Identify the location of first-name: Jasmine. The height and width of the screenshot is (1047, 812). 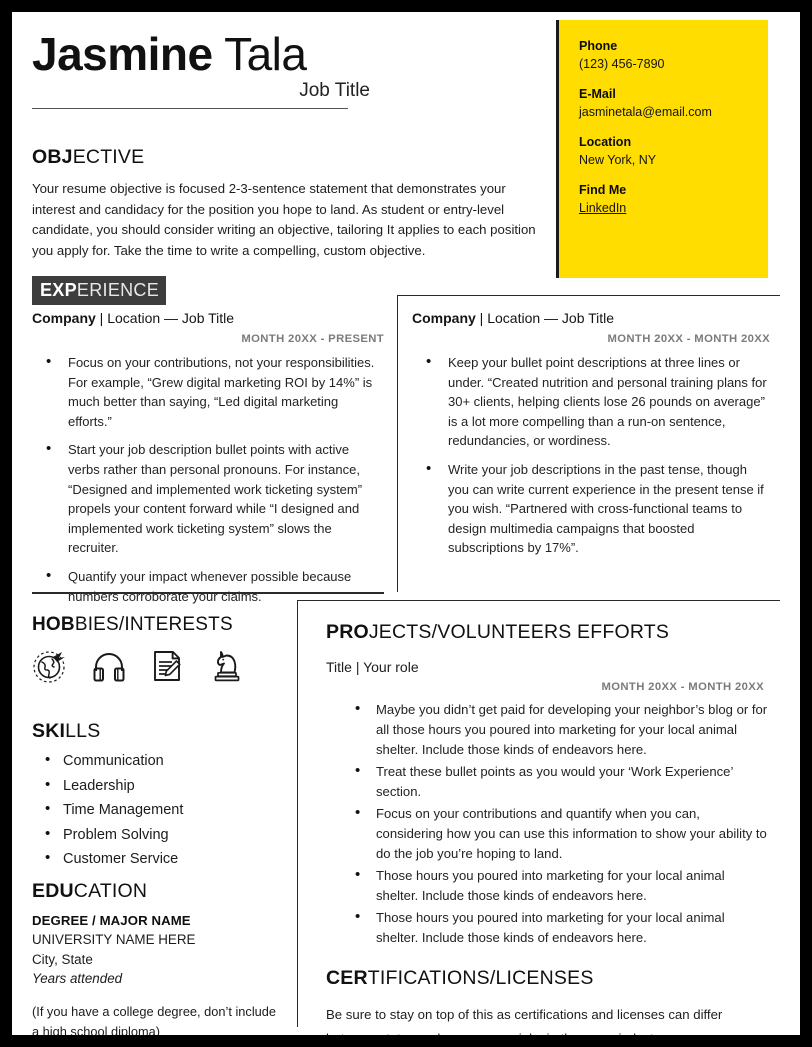
(122, 54).